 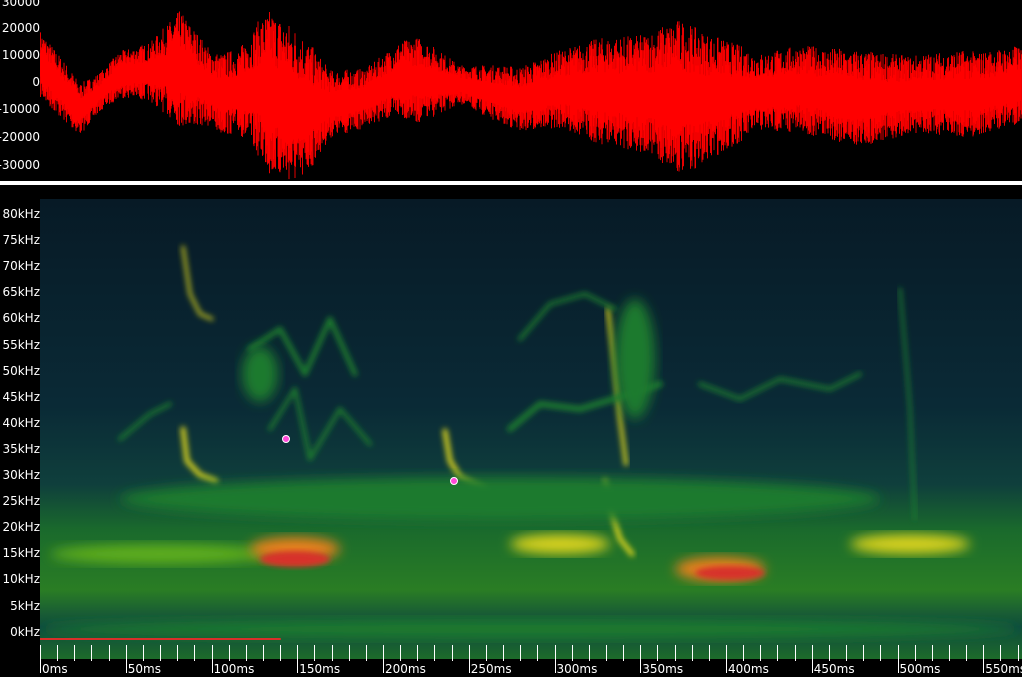 What do you see at coordinates (1003, 669) in the screenshot?
I see `time-tick-label: 550ms` at bounding box center [1003, 669].